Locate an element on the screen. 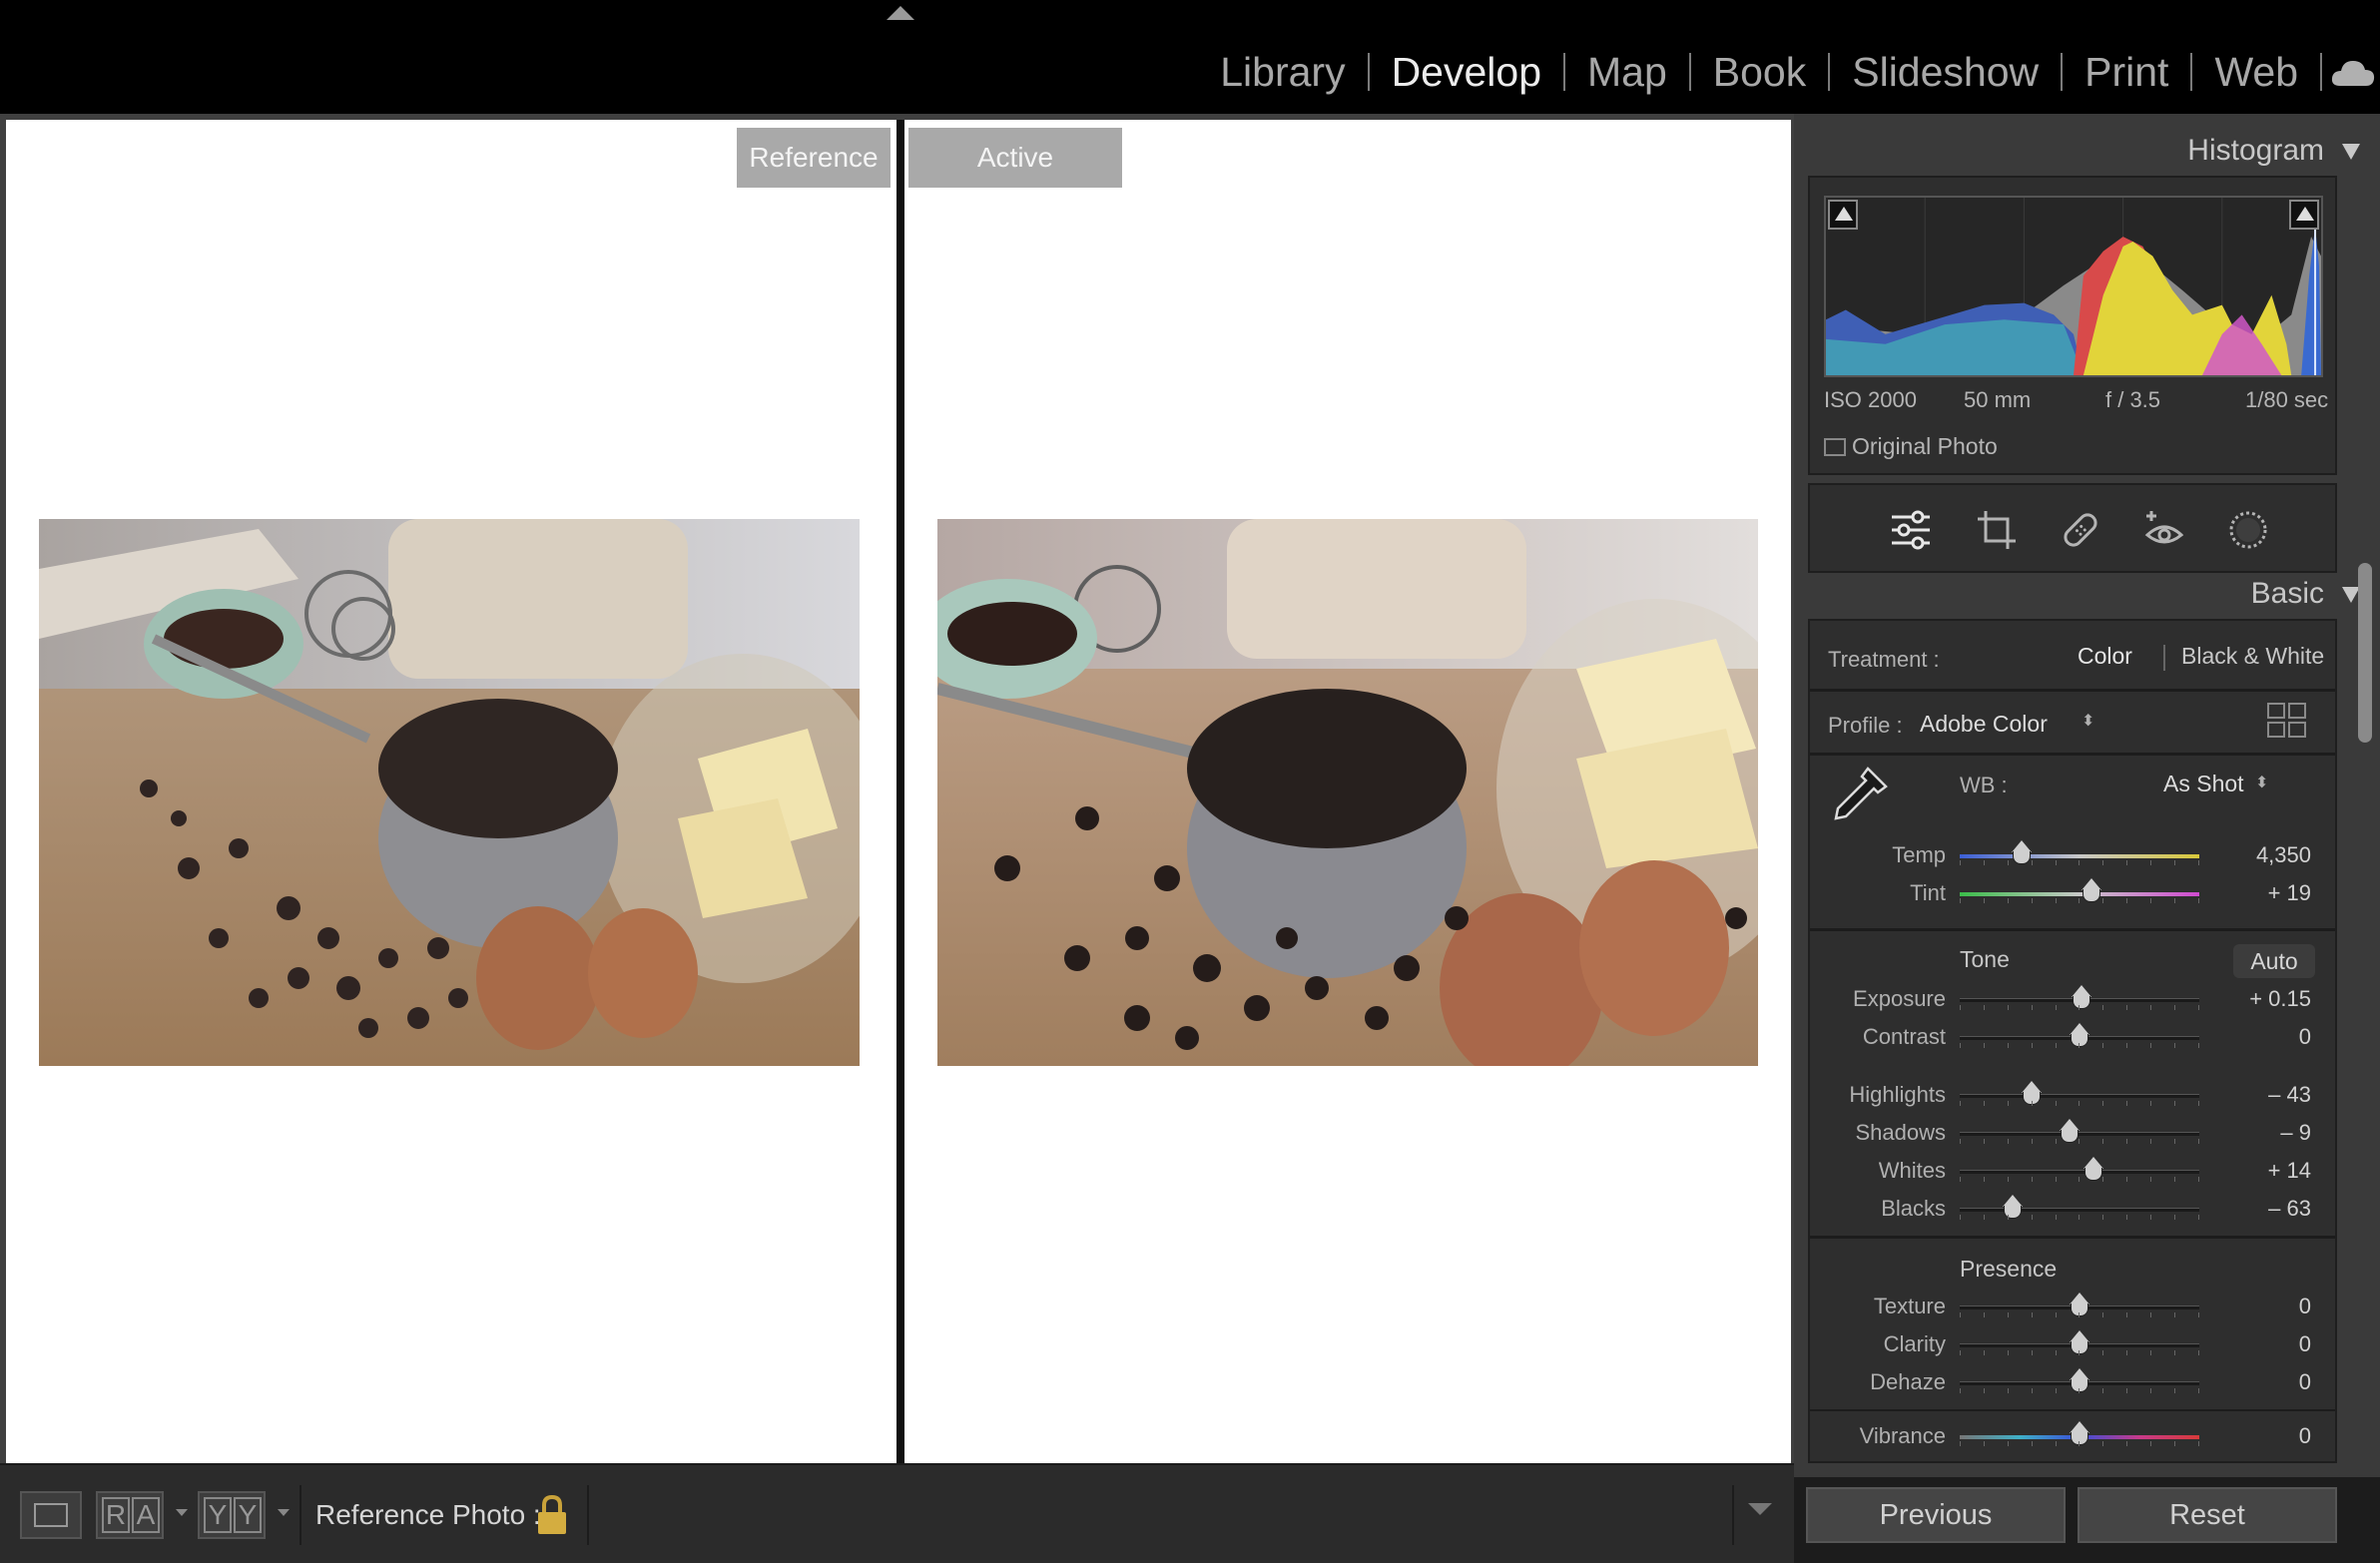 This screenshot has height=1563, width=2380. lock-icon is located at coordinates (552, 1515).